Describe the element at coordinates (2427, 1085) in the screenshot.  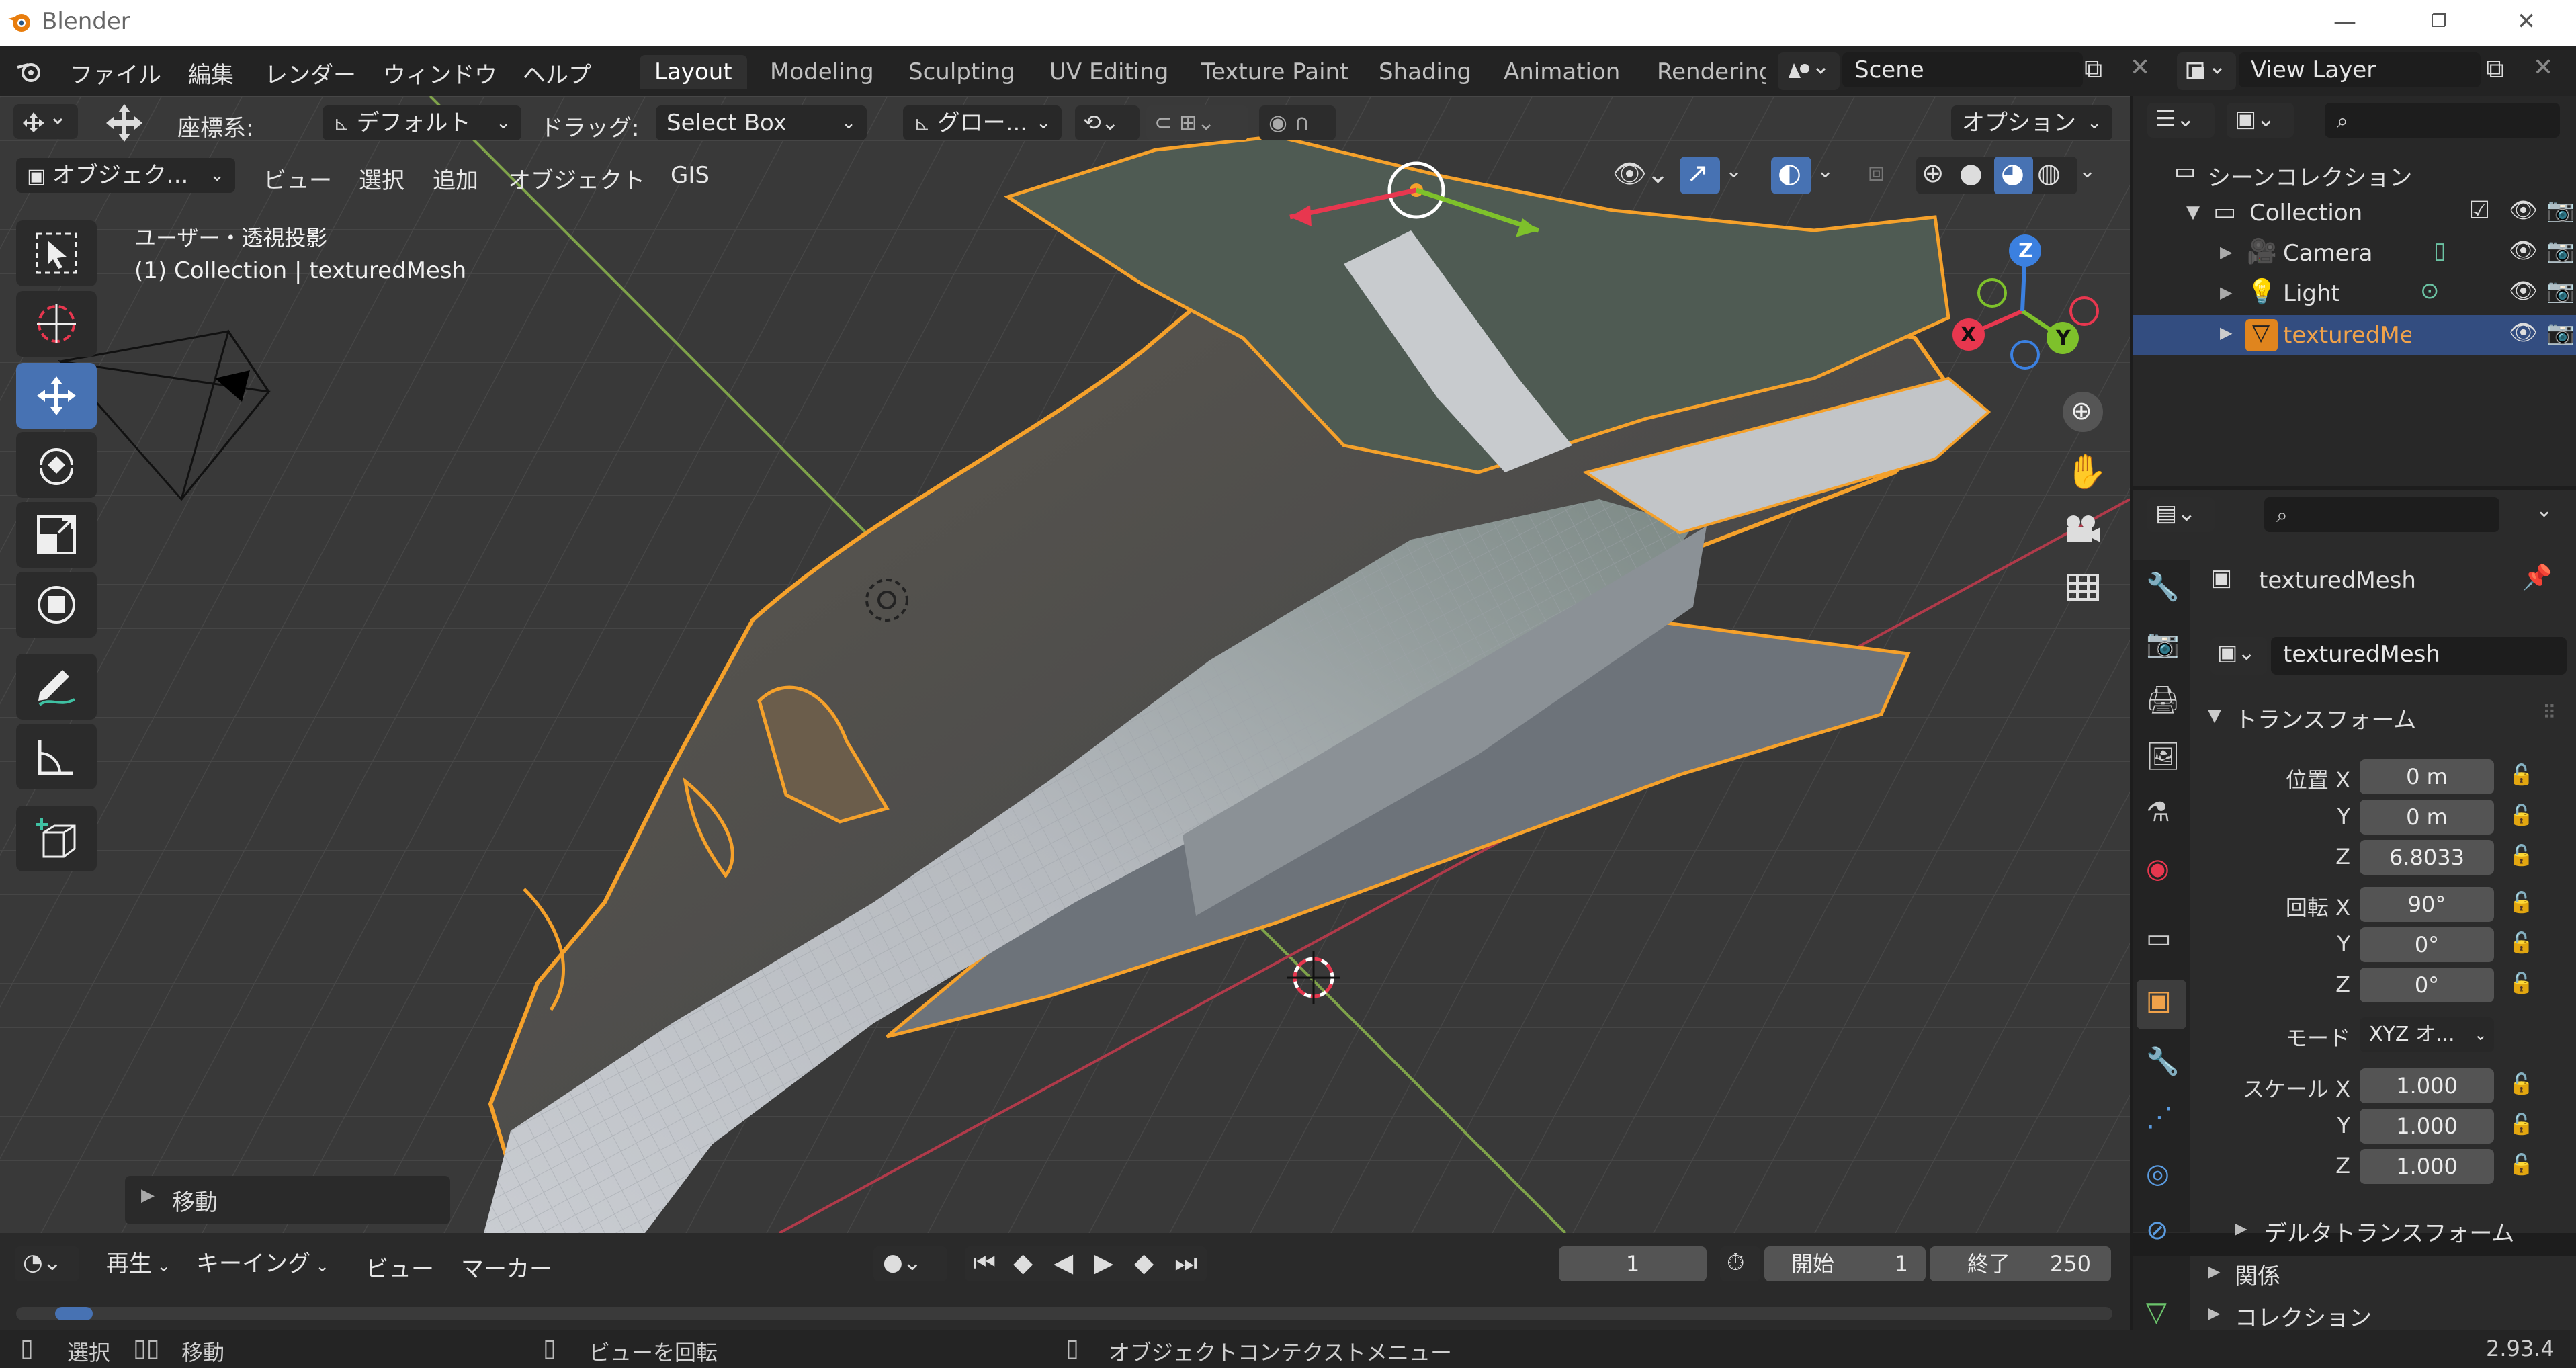
I see `scale-x-field: 1.000` at that location.